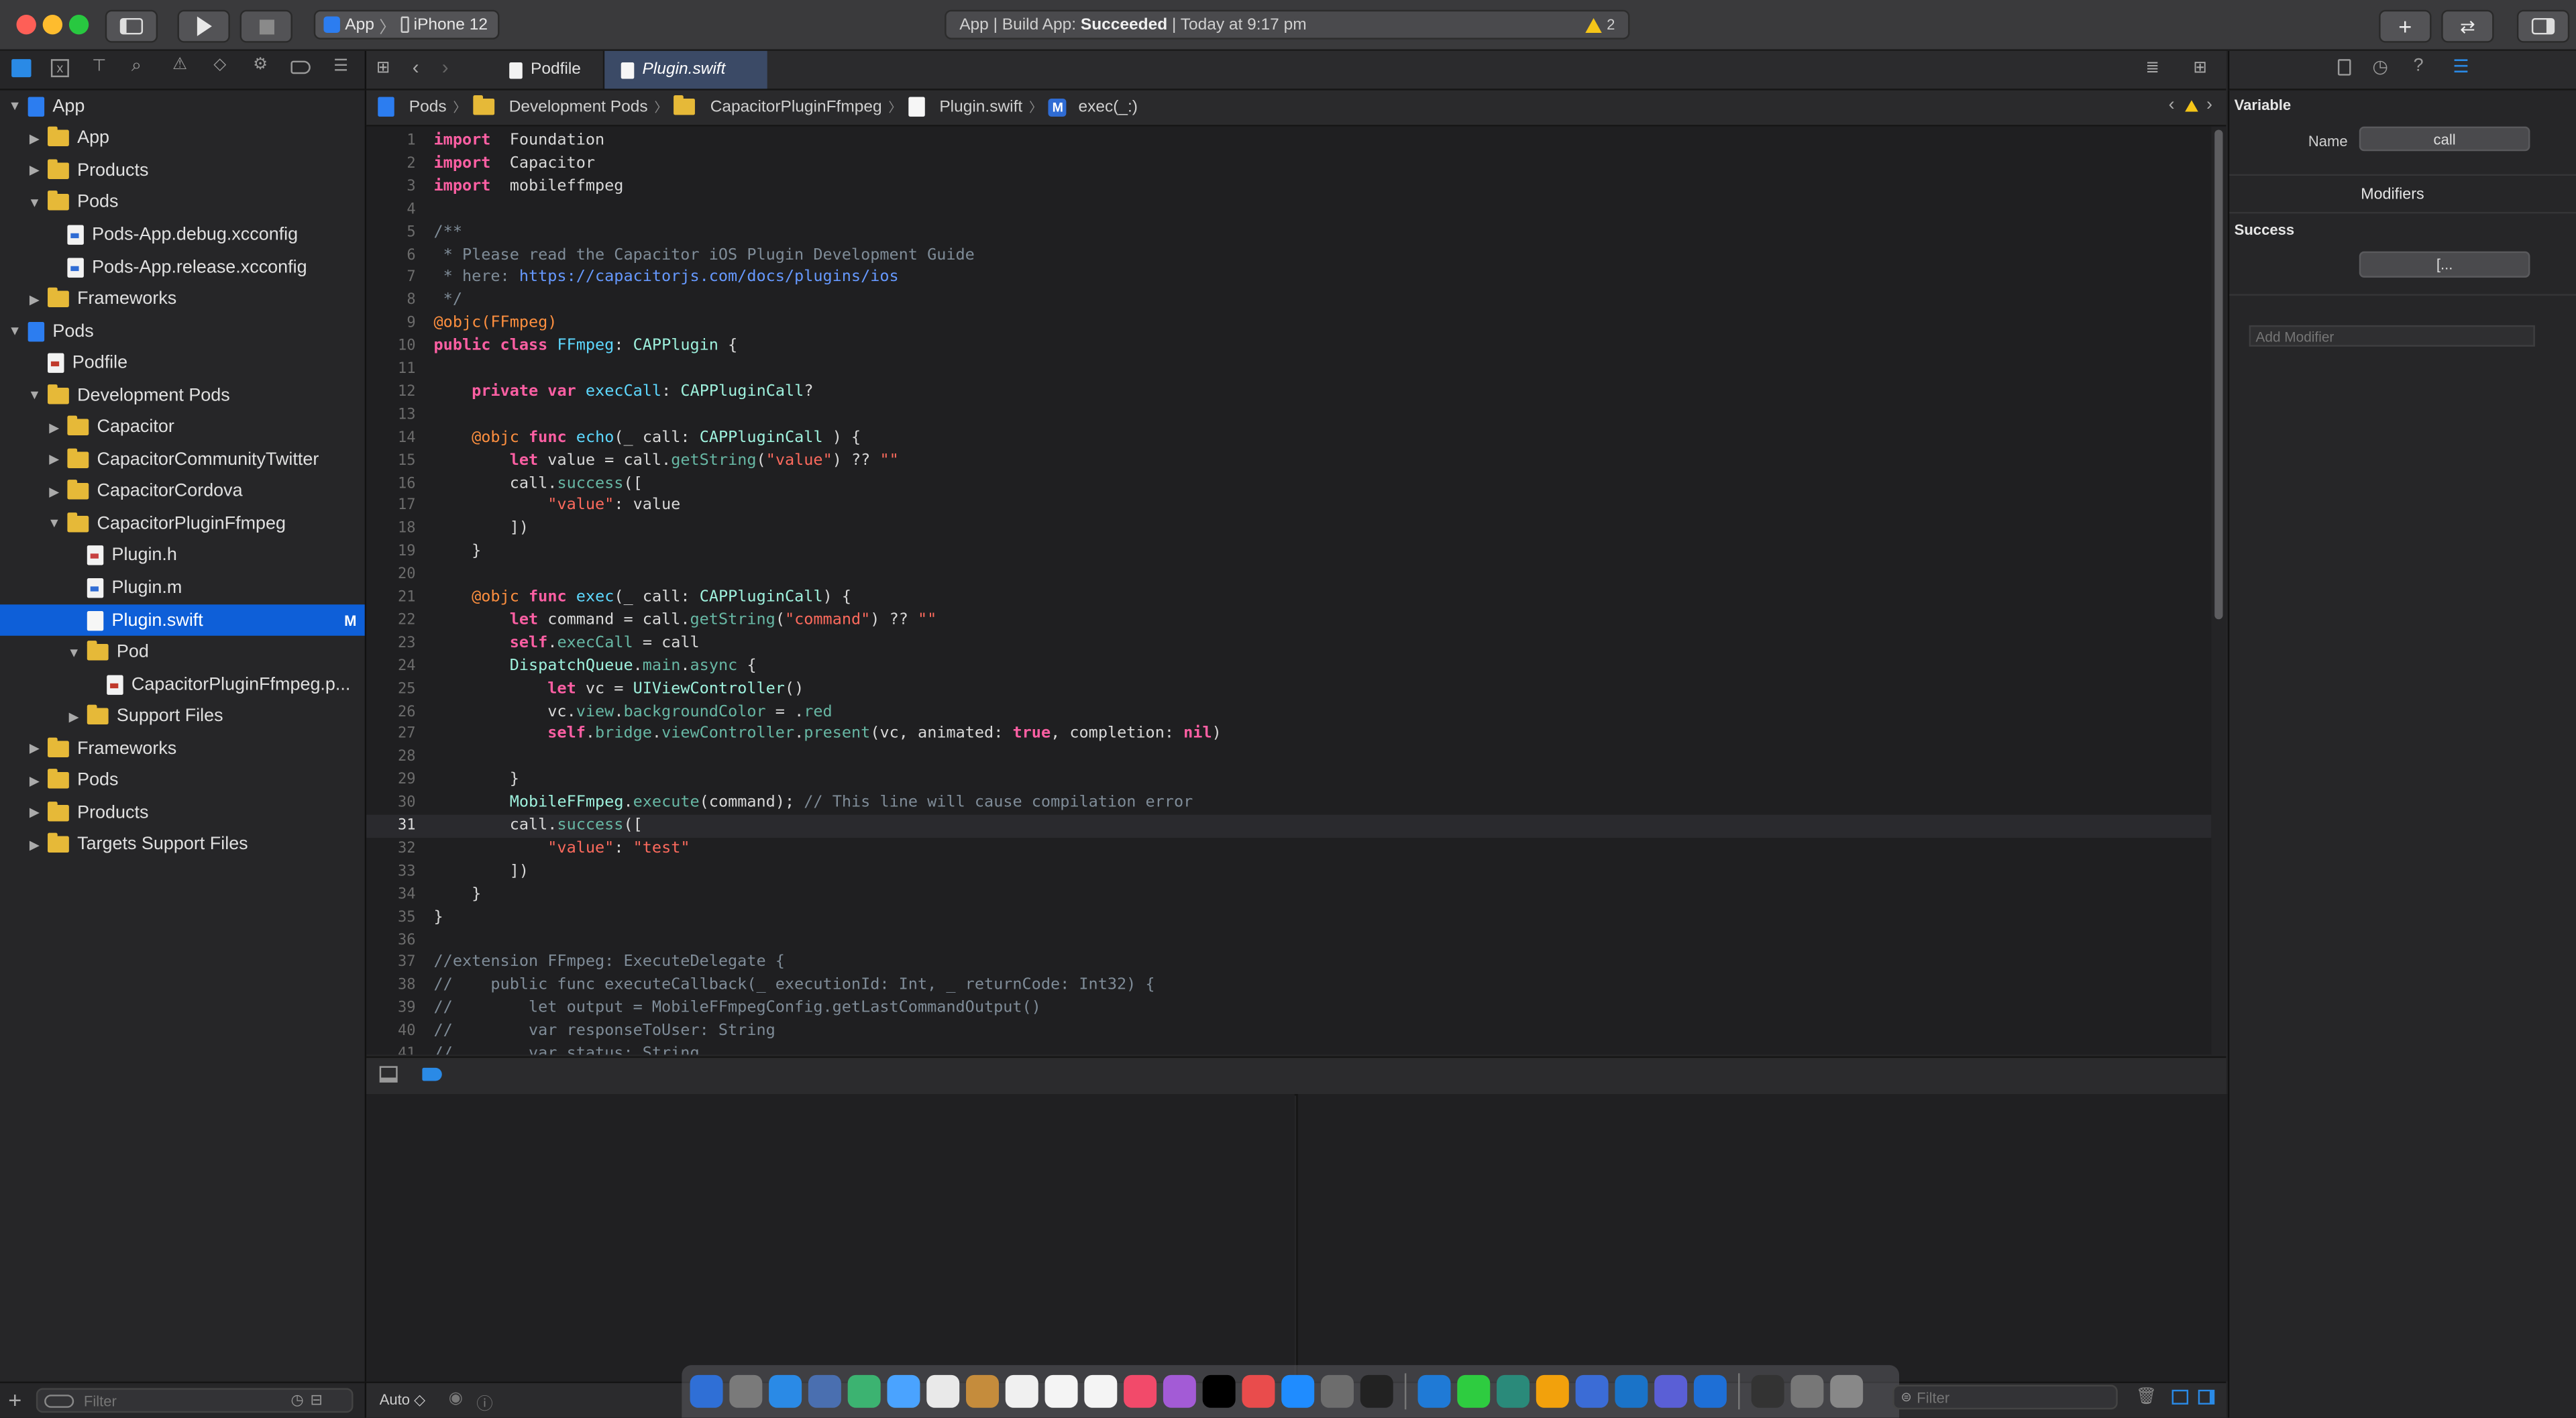 The image size is (2576, 1418). I want to click on forward-arrow-icon: ›, so click(445, 67).